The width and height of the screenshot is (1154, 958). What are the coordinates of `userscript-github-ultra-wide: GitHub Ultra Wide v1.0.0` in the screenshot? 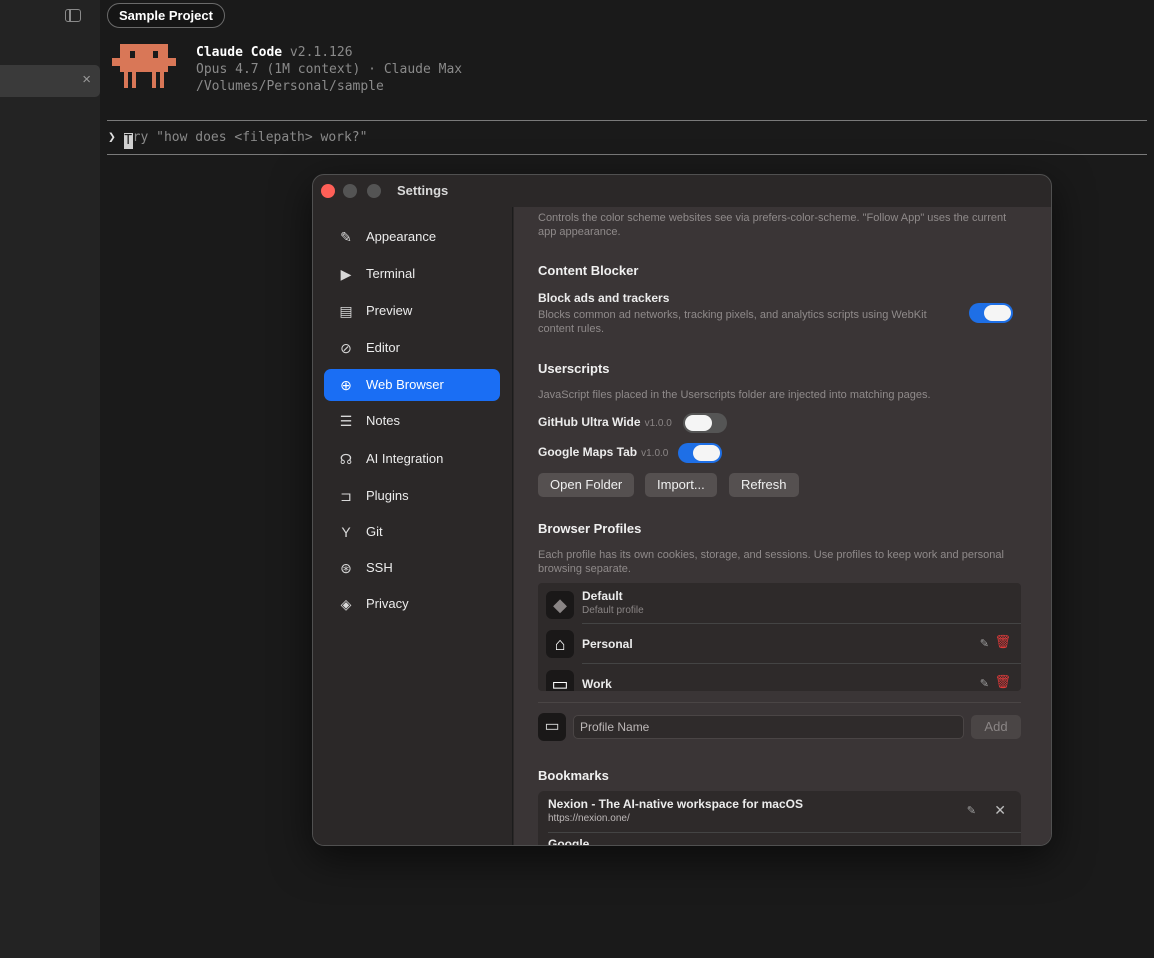 It's located at (605, 422).